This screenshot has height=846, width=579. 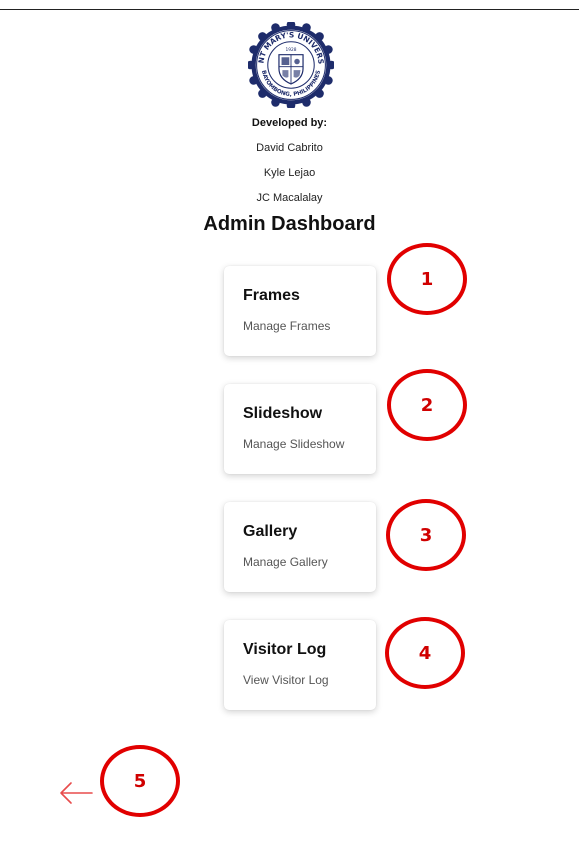 I want to click on svg-text: 1928, so click(x=291, y=50).